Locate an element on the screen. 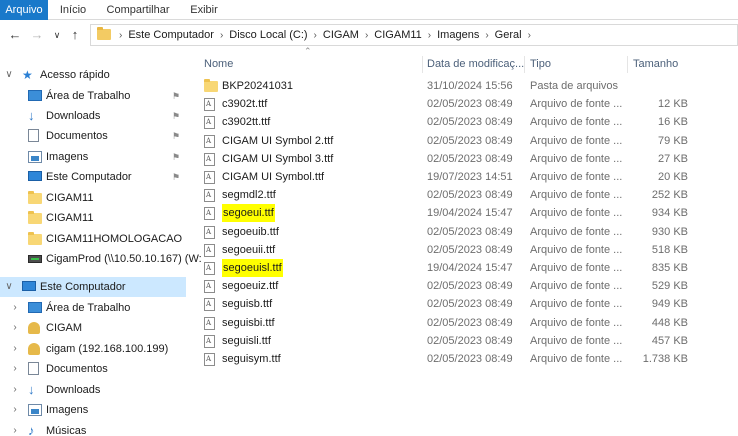 The height and width of the screenshot is (436, 738). file-date: 19/04/2024 15:47 is located at coordinates (470, 213).